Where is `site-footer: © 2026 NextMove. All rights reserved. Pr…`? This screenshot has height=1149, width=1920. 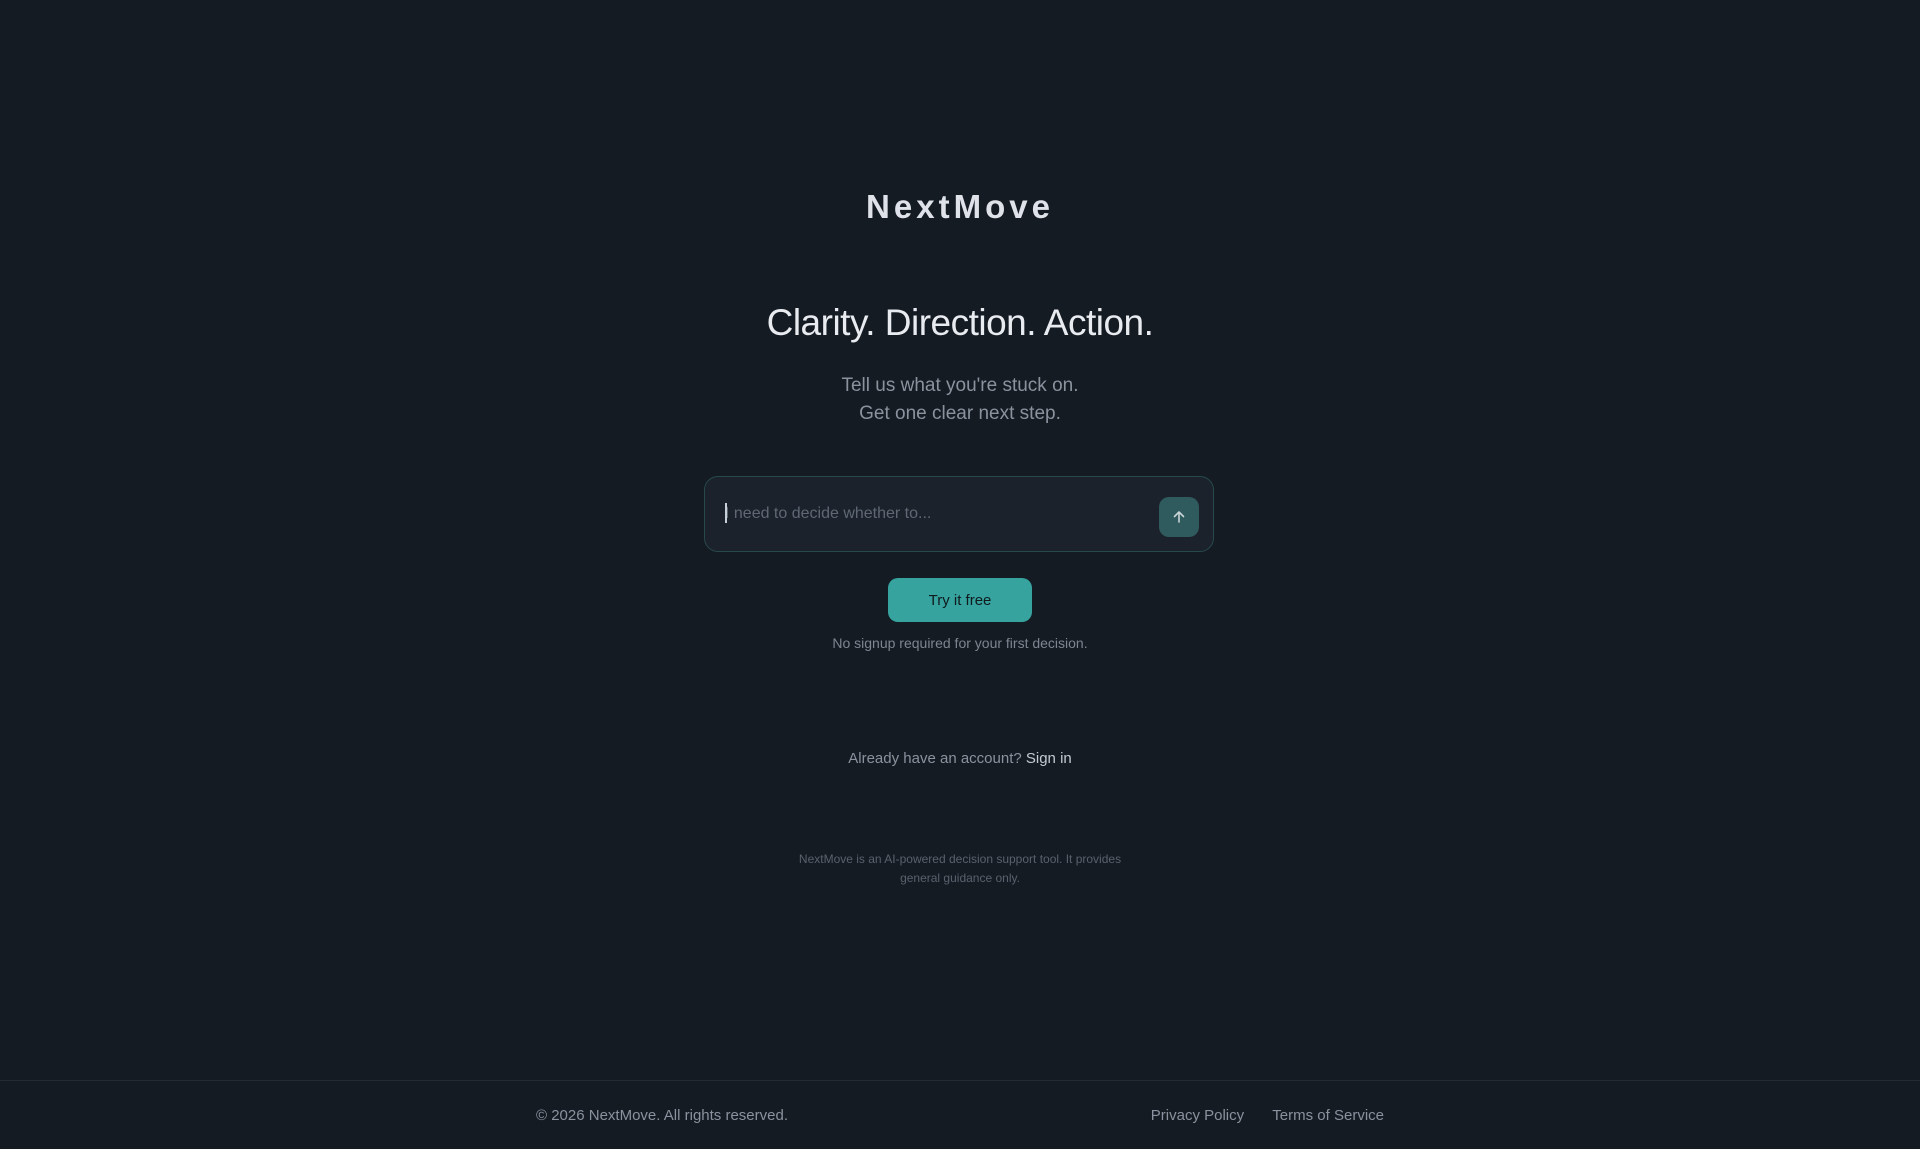 site-footer: © 2026 NextMove. All rights reserved. Pr… is located at coordinates (960, 1114).